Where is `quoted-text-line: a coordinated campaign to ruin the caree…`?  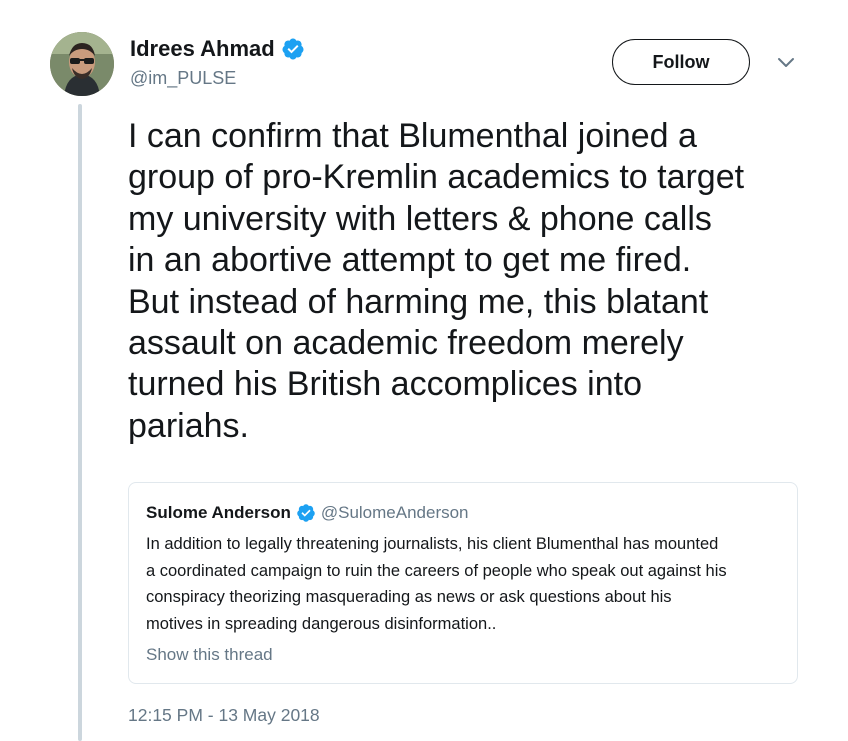 quoted-text-line: a coordinated campaign to ruin the caree… is located at coordinates (436, 570).